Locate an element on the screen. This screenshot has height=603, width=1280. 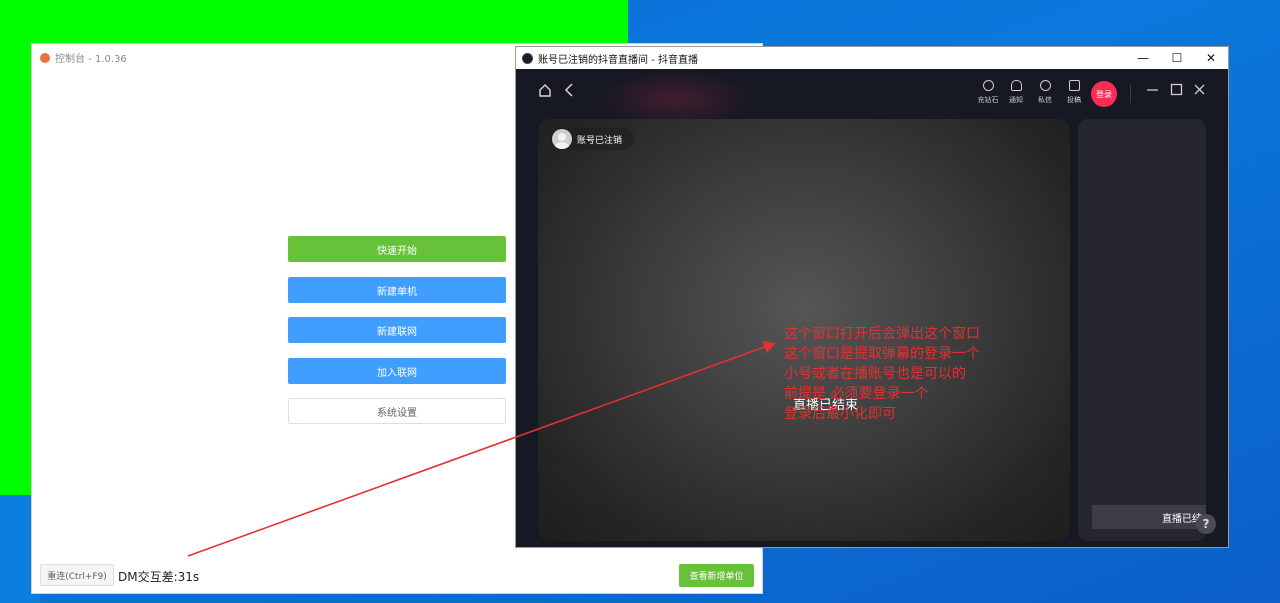
help-icon: ? is located at coordinates (1206, 524).